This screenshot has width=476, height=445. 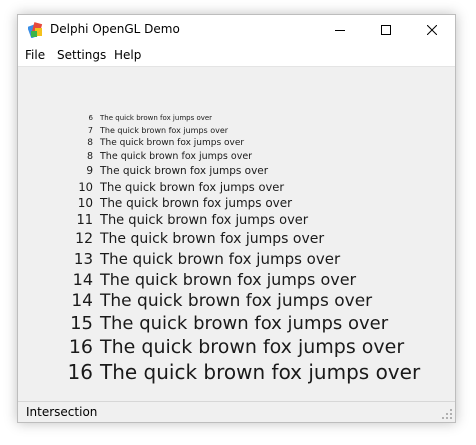 I want to click on close-icon, so click(x=432, y=30).